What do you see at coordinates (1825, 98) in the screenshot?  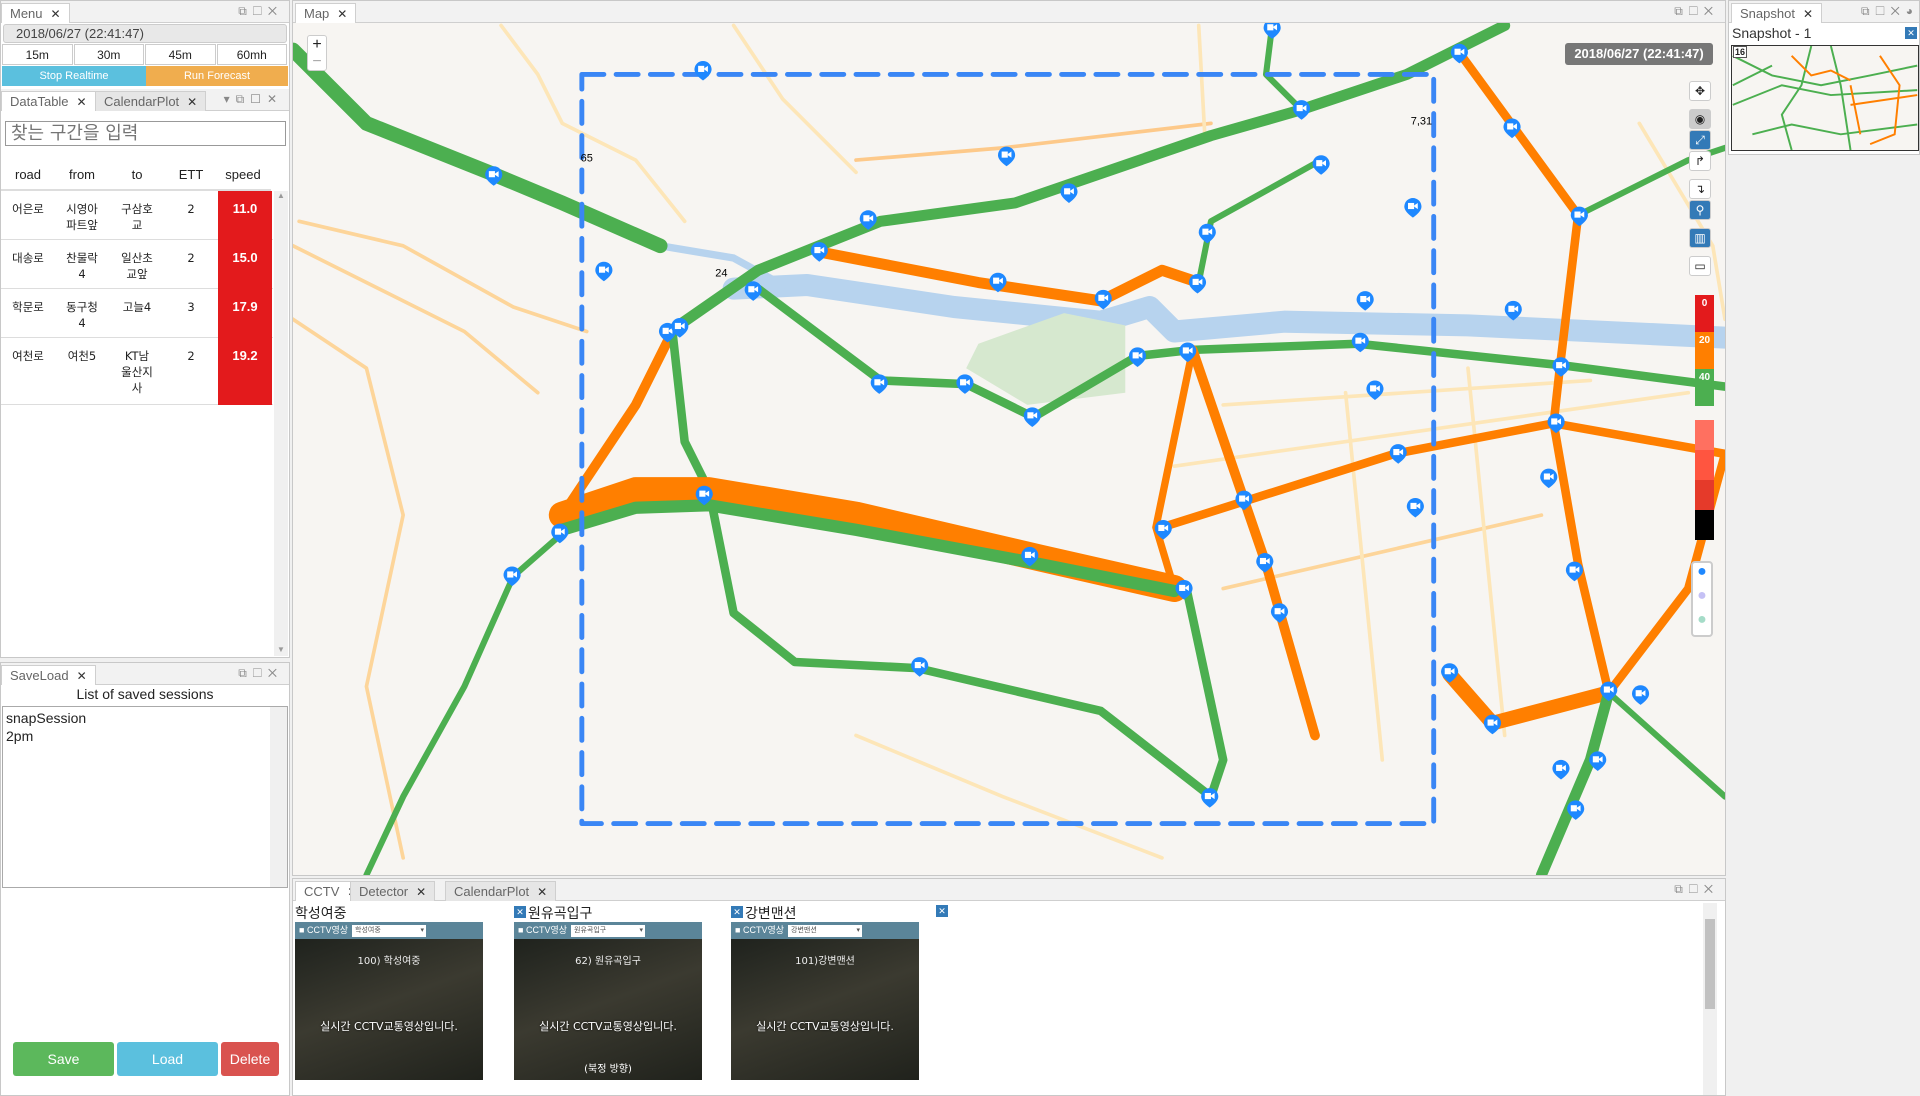 I see `snapshot-map` at bounding box center [1825, 98].